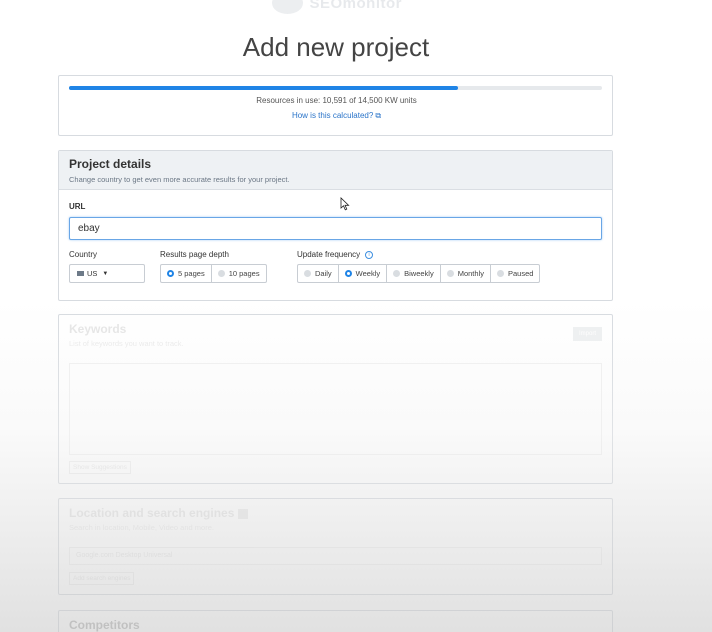 This screenshot has height=632, width=712. Describe the element at coordinates (92, 273) in the screenshot. I see `country-value: US` at that location.